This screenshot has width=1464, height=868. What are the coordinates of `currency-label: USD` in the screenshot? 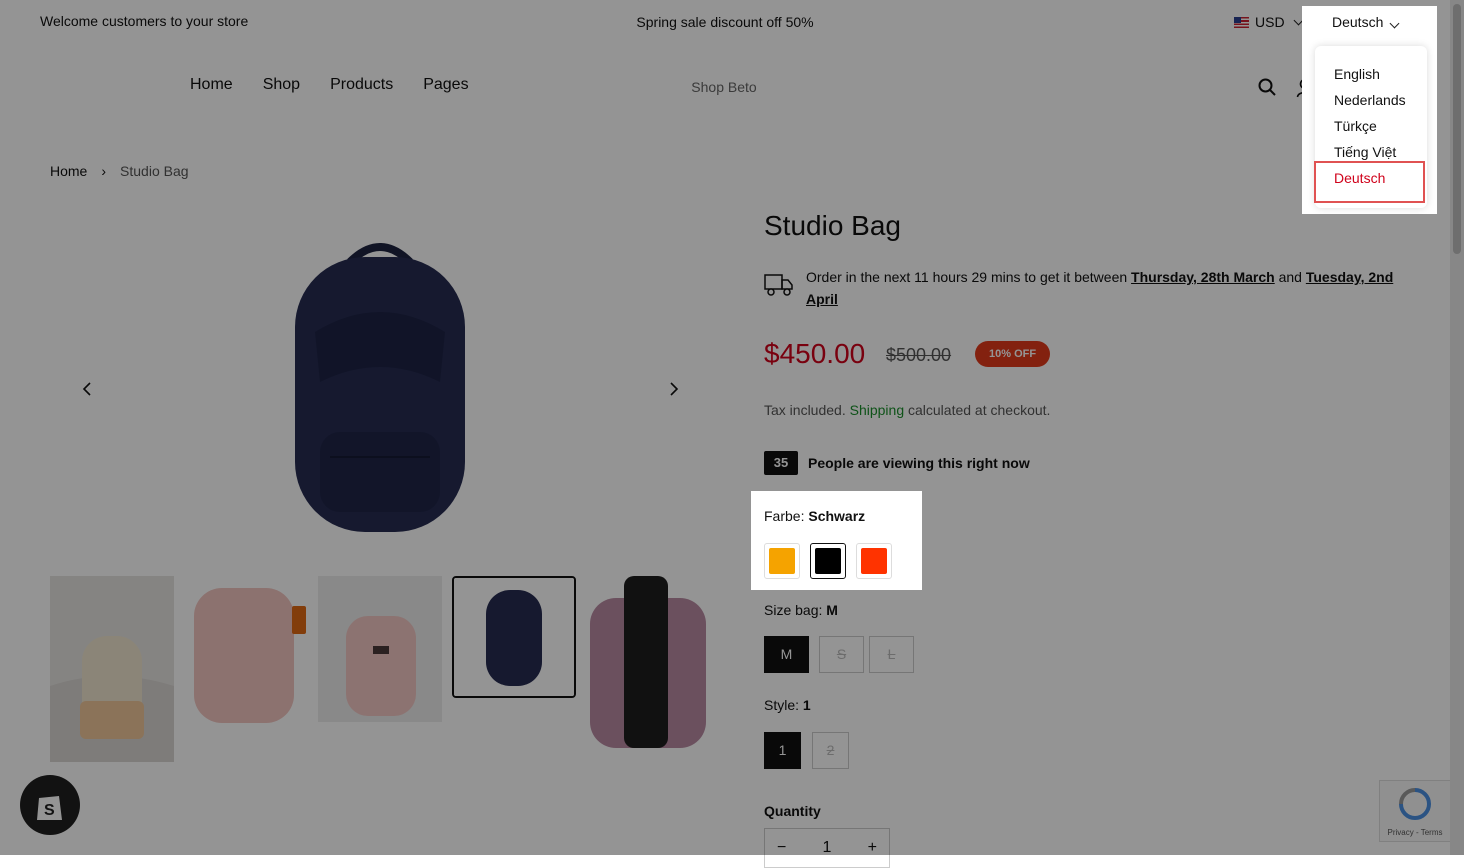 It's located at (1270, 22).